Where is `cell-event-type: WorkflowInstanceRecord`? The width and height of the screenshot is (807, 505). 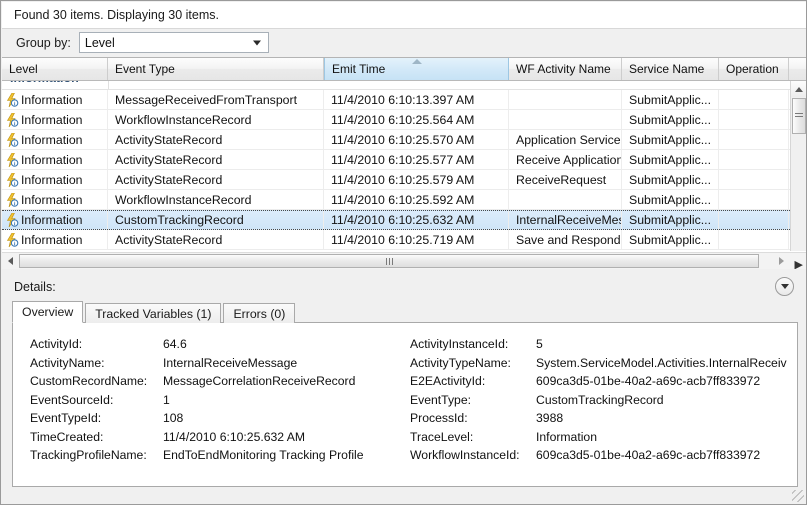
cell-event-type: WorkflowInstanceRecord is located at coordinates (216, 119).